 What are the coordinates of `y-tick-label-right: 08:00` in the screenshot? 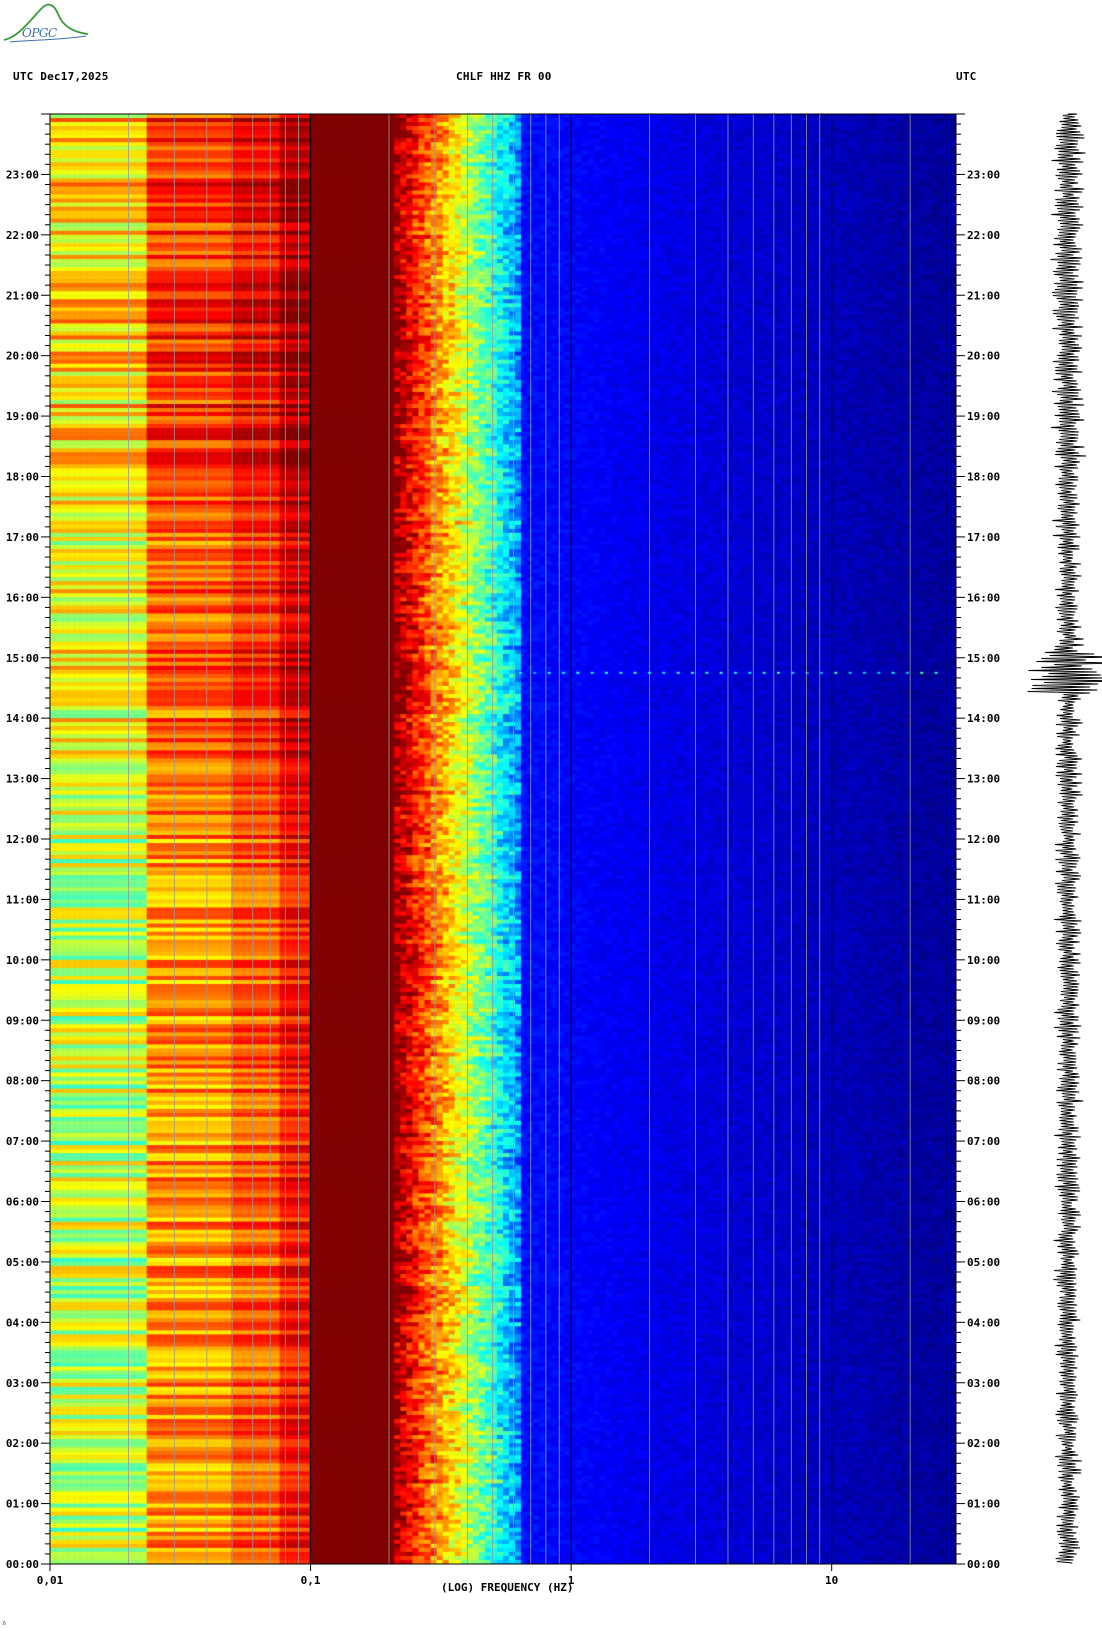 It's located at (983, 1081).